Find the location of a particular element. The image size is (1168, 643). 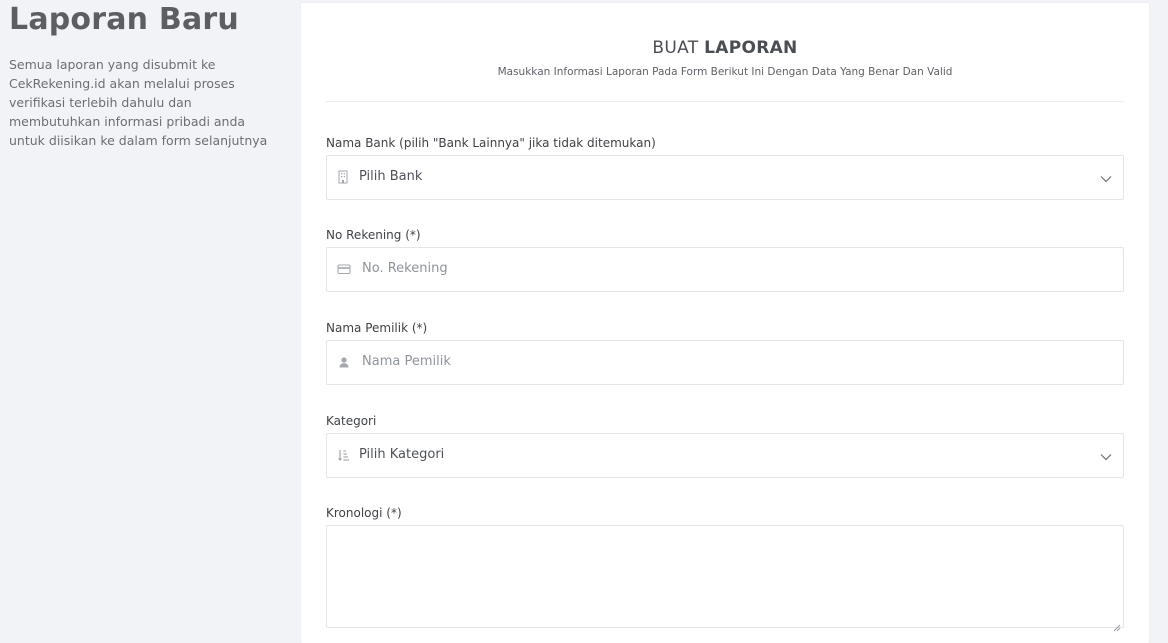

sort-list-icon is located at coordinates (344, 455).